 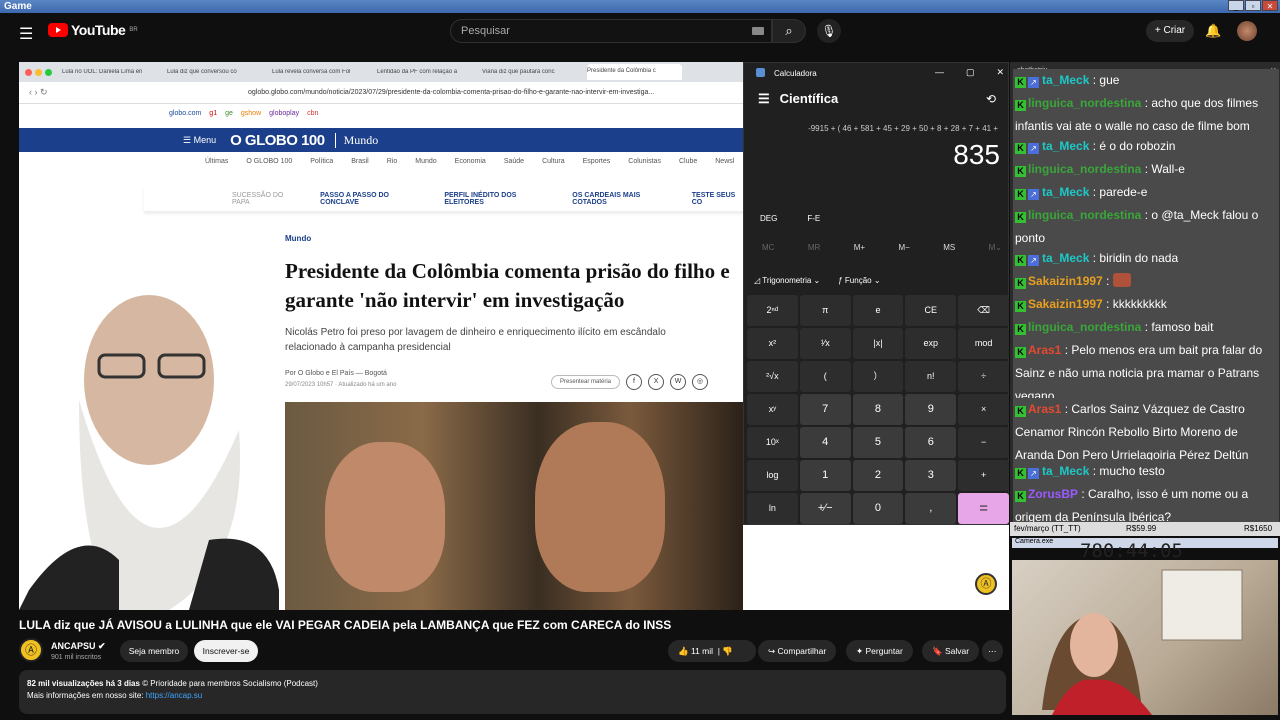 What do you see at coordinates (758, 31) in the screenshot?
I see `keyboard-icon` at bounding box center [758, 31].